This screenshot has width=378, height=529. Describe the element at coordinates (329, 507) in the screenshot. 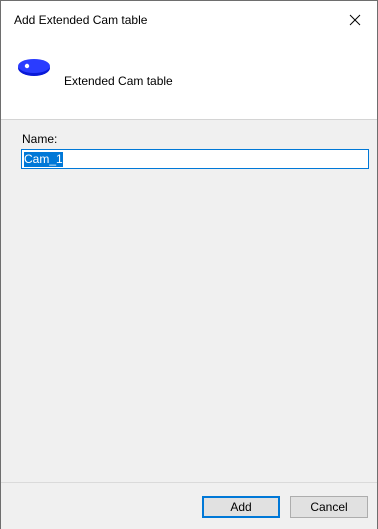

I see `cancel-button: Cancel` at that location.